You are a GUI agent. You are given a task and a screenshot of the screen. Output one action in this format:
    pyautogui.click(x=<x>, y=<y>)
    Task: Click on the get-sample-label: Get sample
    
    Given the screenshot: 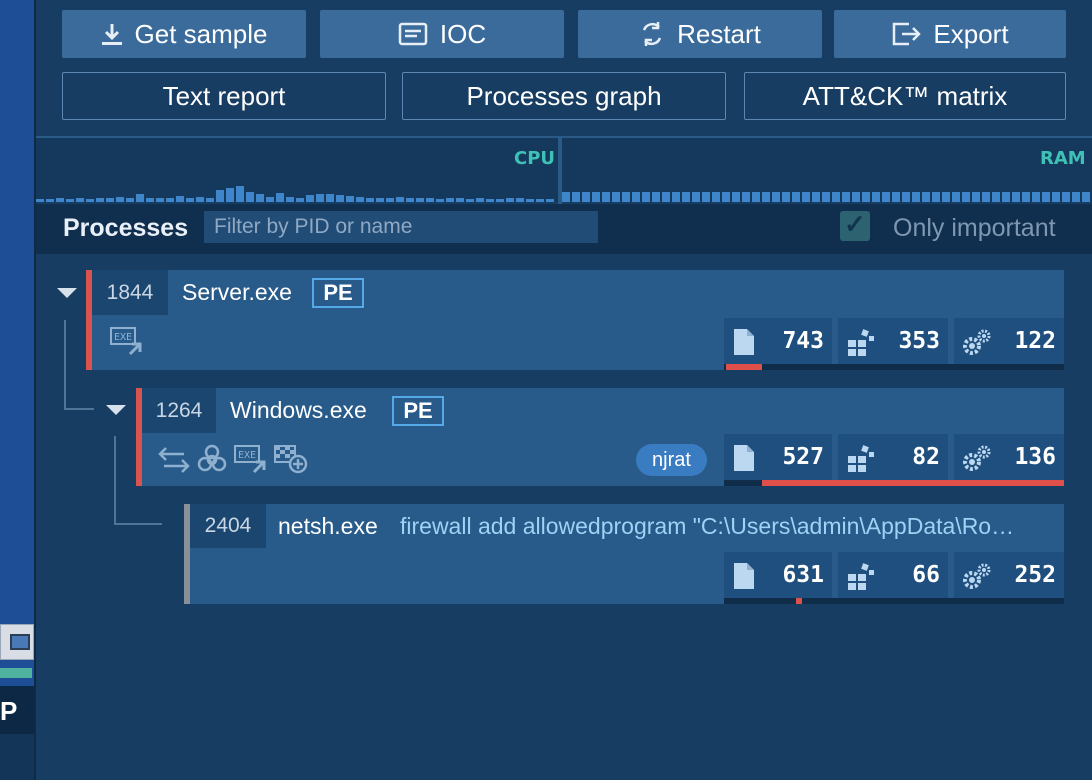 What is the action you would take?
    pyautogui.click(x=201, y=33)
    